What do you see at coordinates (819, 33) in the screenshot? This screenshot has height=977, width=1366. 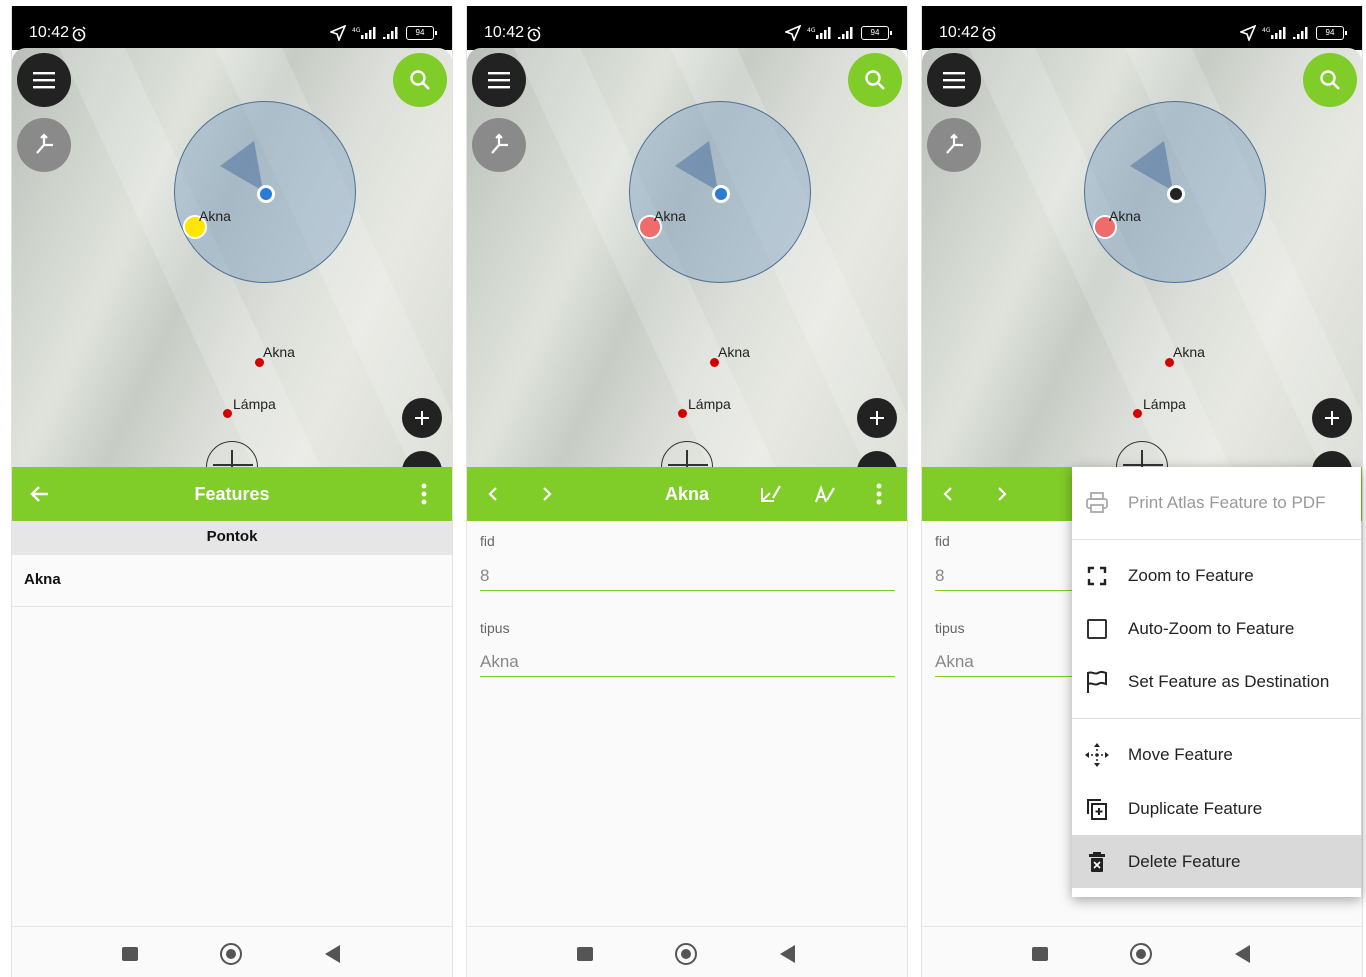 I see `signal-4g-icon: 4G` at bounding box center [819, 33].